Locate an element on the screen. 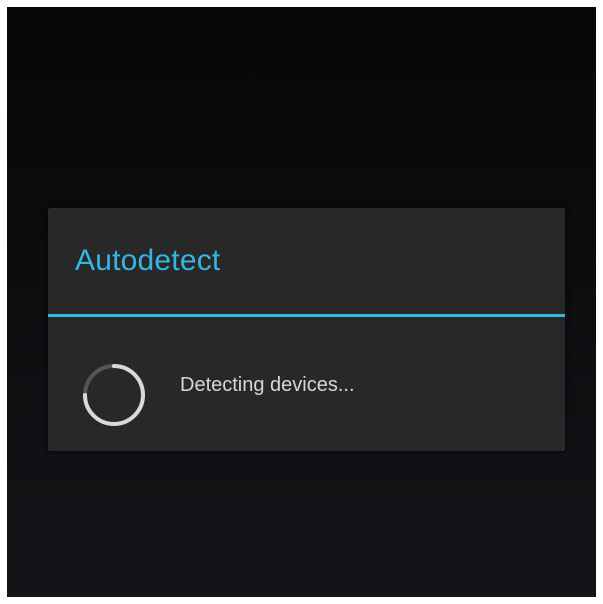 The width and height of the screenshot is (603, 604). progress-spinner-icon is located at coordinates (114, 395).